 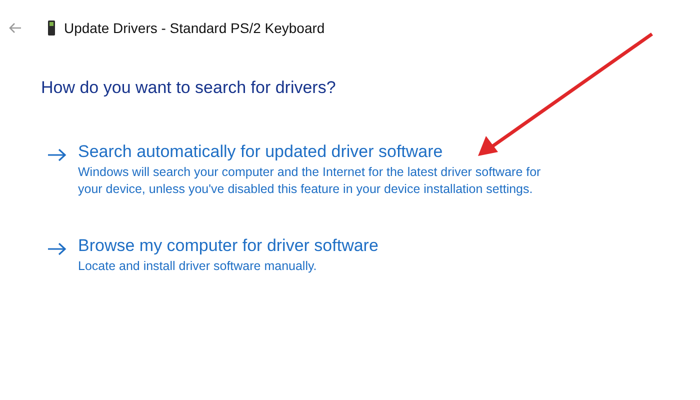 What do you see at coordinates (51, 28) in the screenshot?
I see `keyboard-device-icon` at bounding box center [51, 28].